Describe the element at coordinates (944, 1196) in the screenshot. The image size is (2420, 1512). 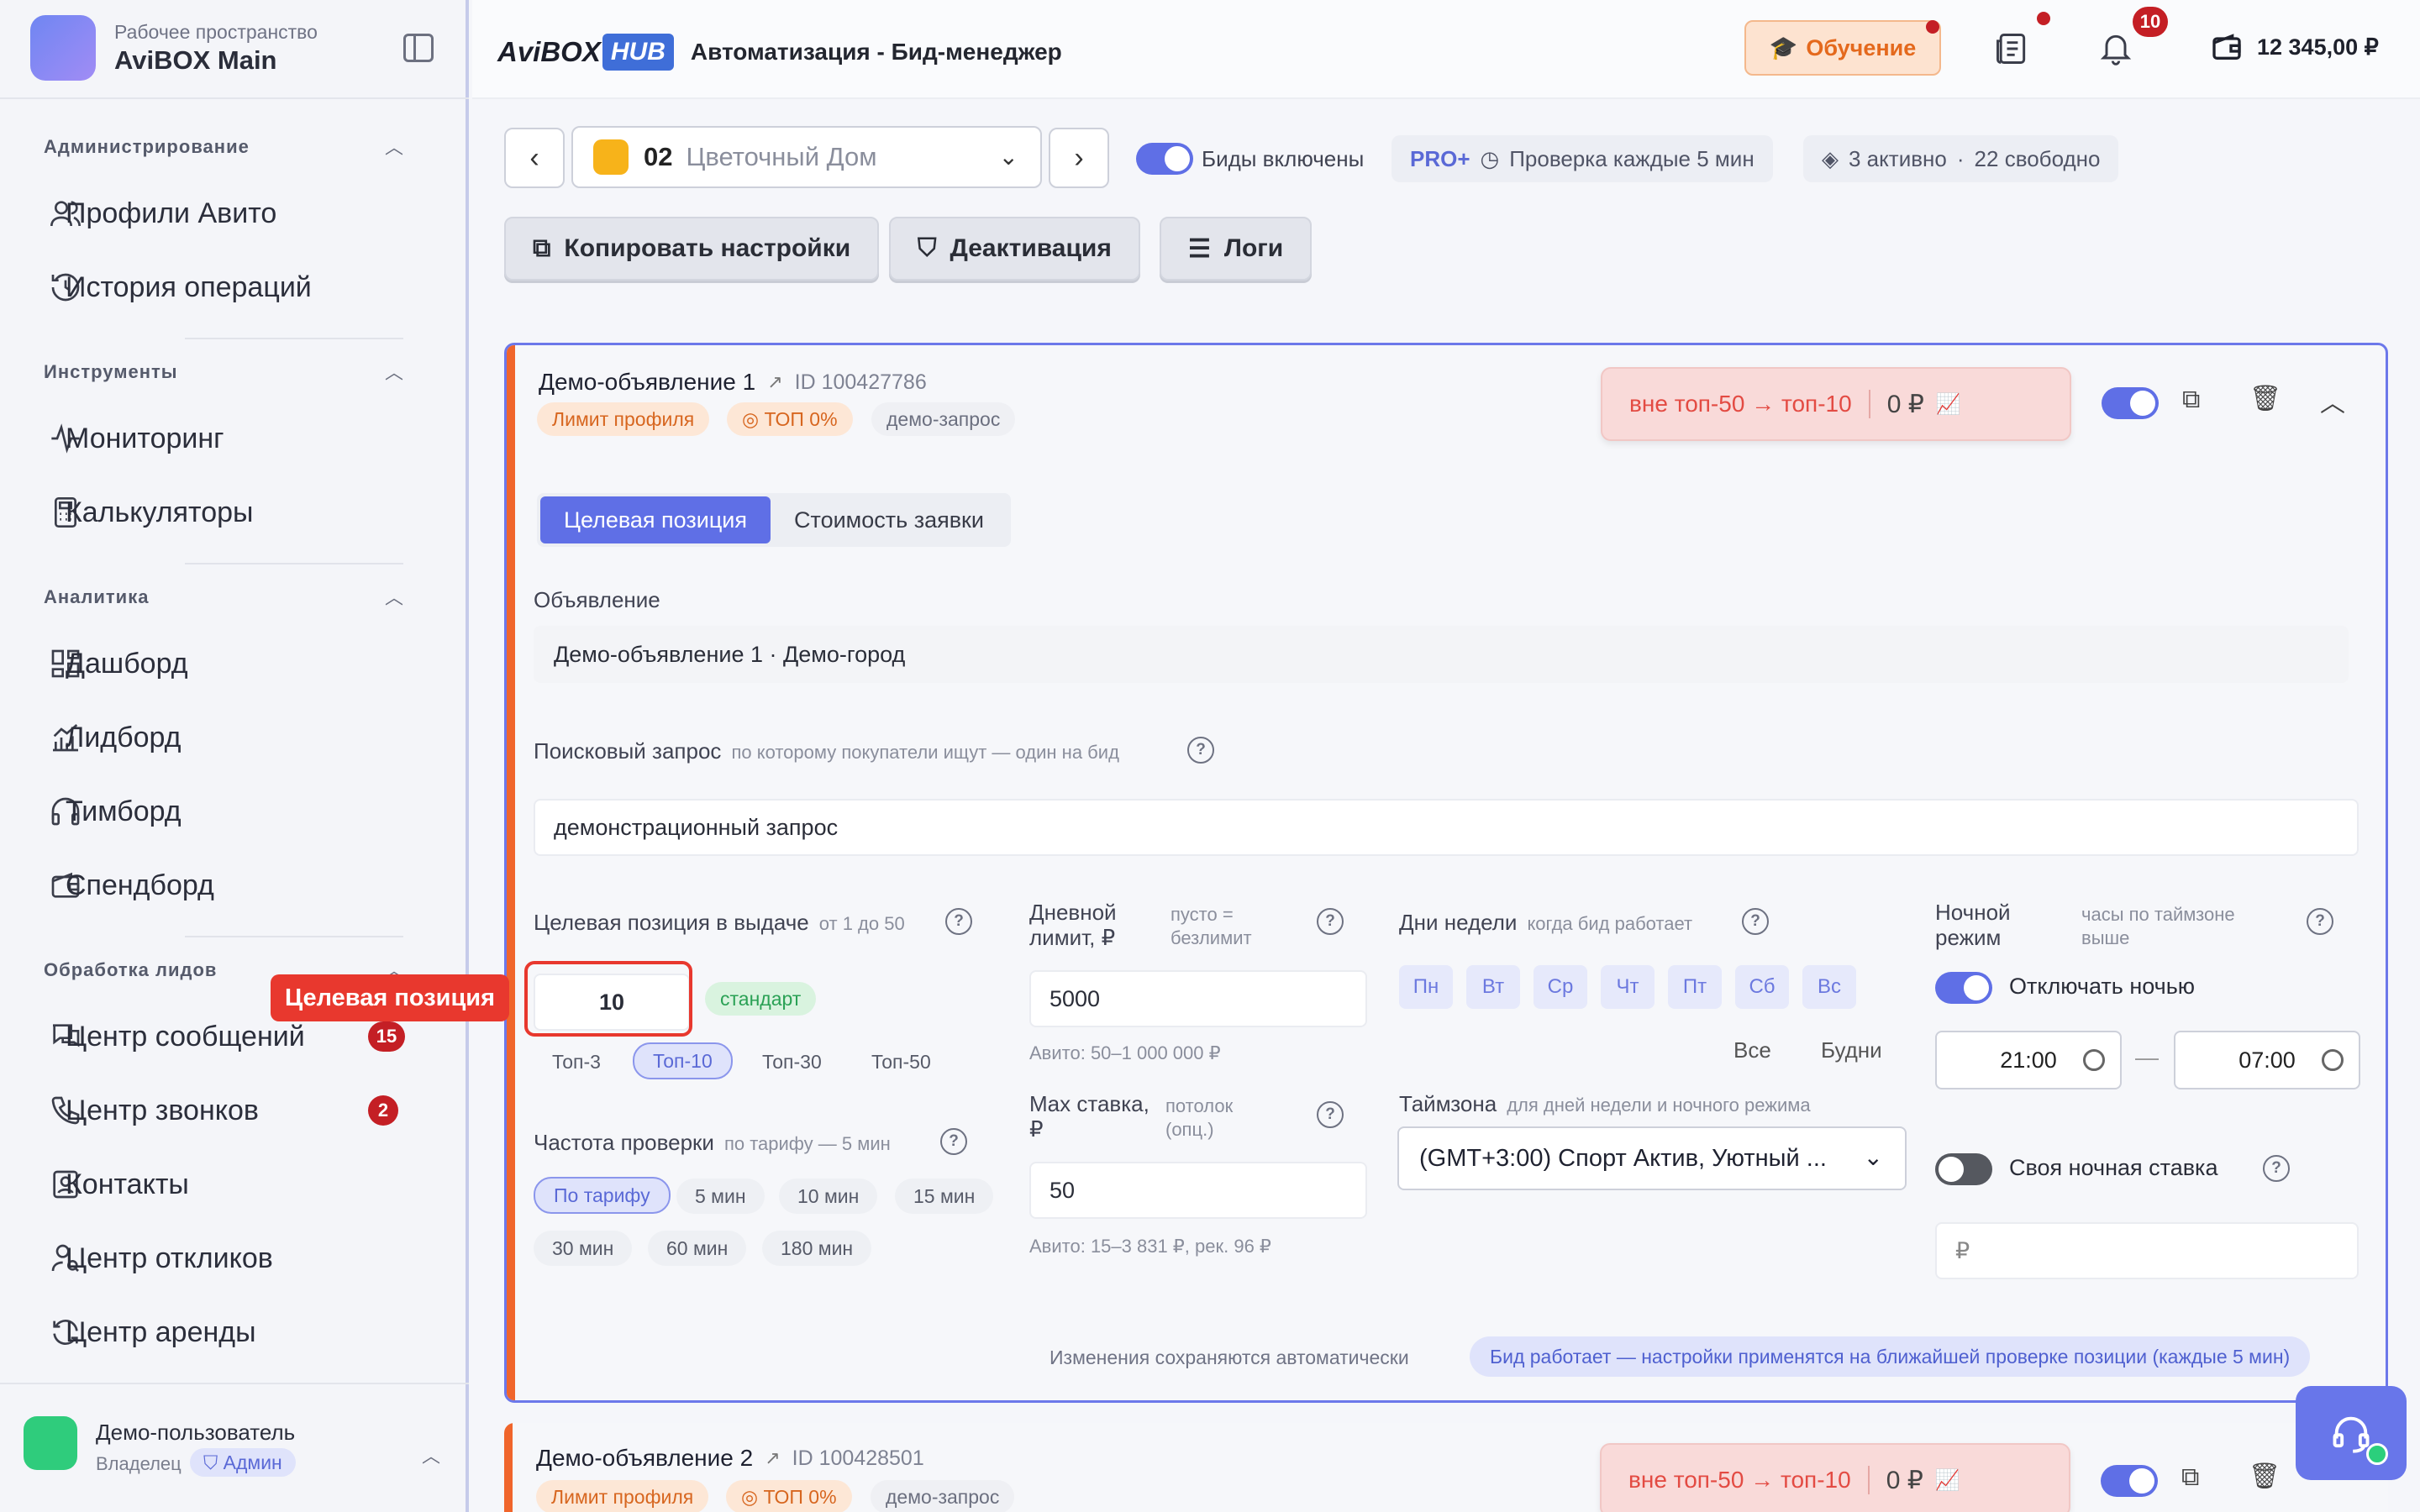
I see `freq-15: 15 мин` at that location.